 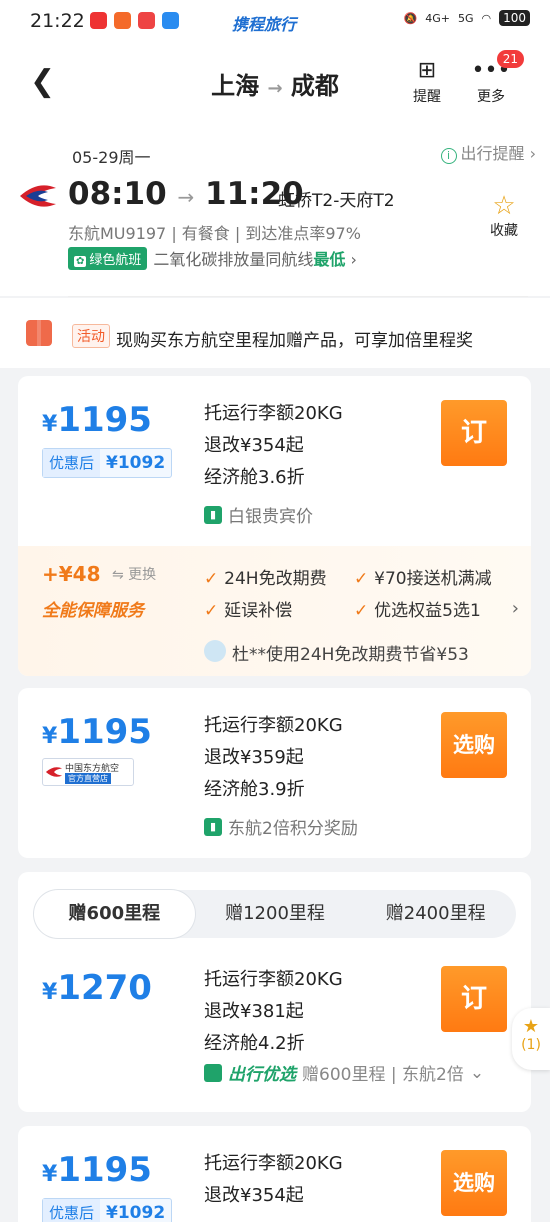 I want to click on collect-label: 收藏, so click(x=504, y=231).